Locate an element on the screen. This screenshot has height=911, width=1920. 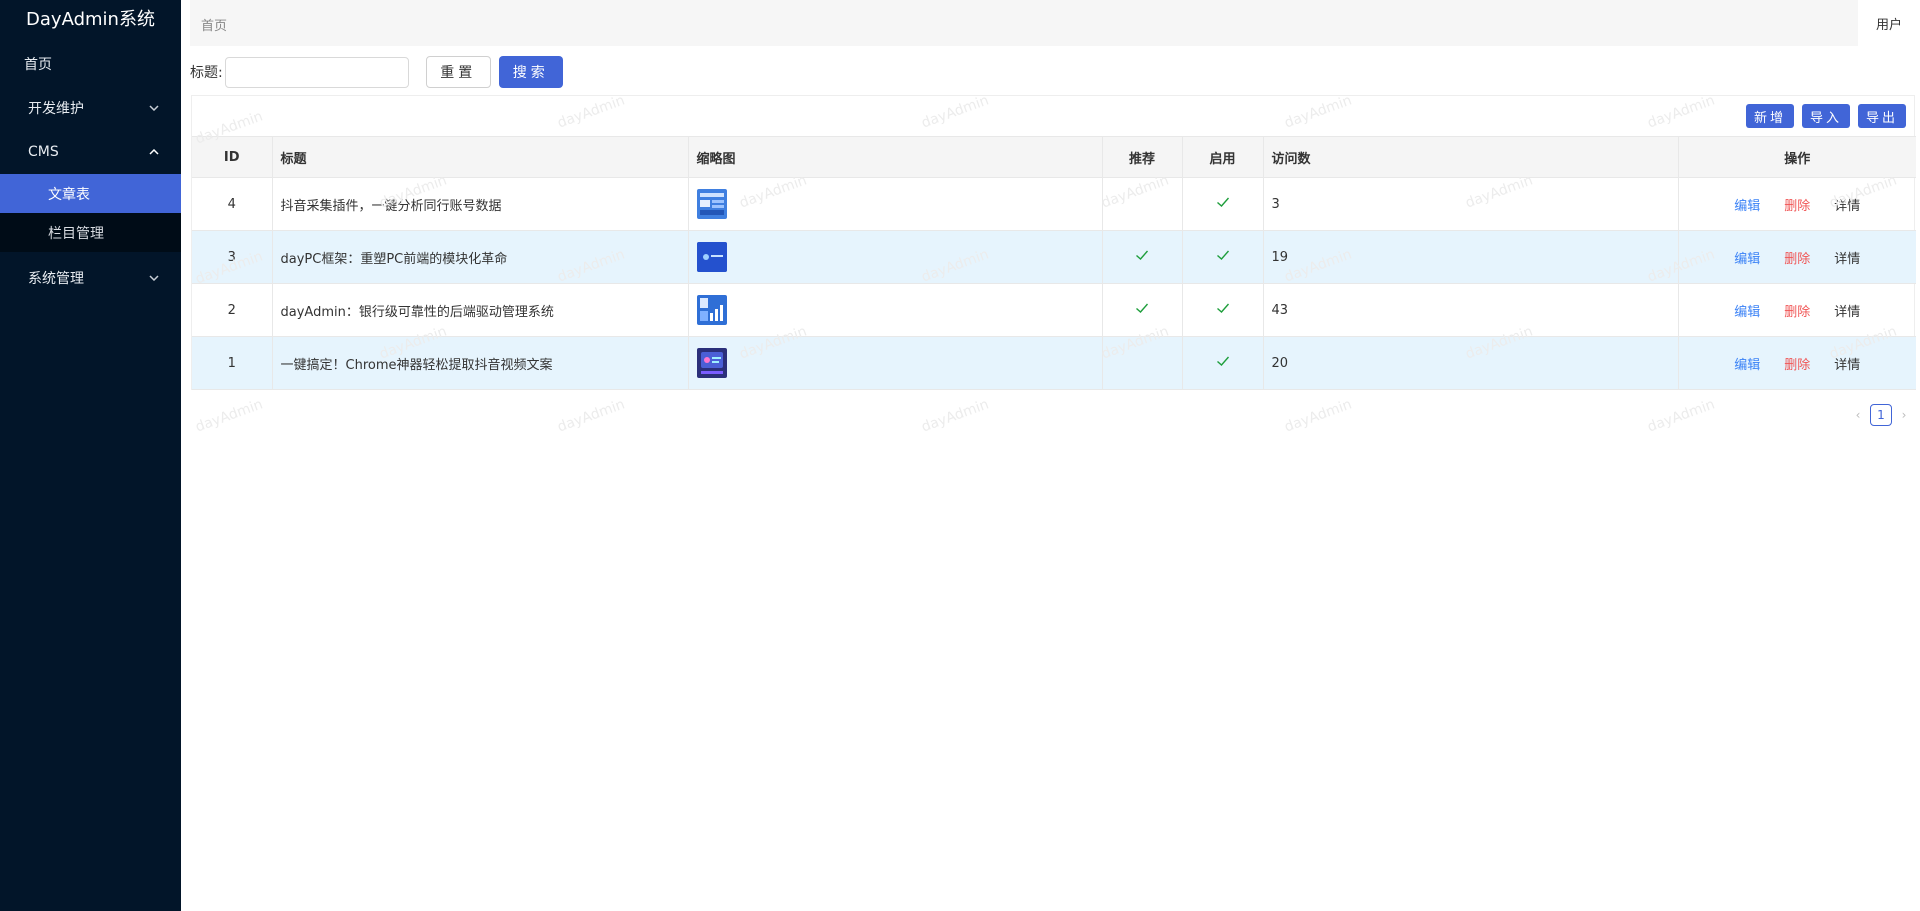
sidebar-group-devops: 开发维护 is located at coordinates (90, 108).